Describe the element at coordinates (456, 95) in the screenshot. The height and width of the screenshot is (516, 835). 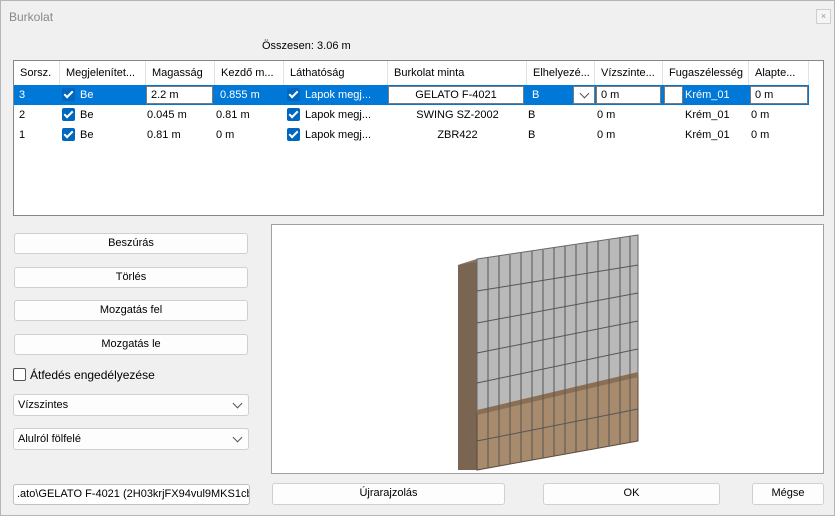
I see `pattern-button: GELATO F-4021` at that location.